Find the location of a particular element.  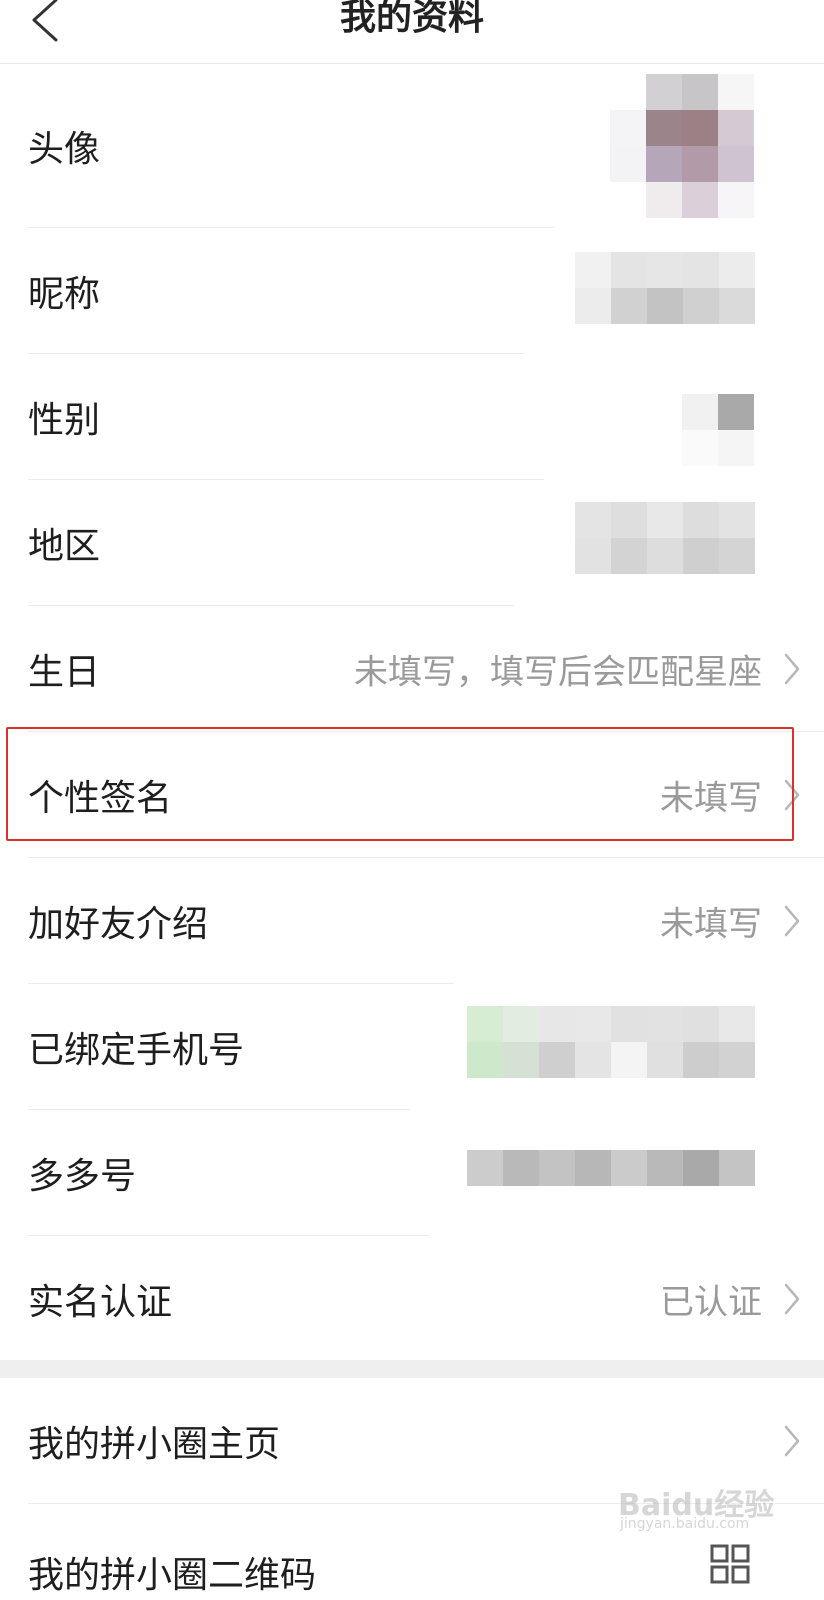

row-label: 我的拼小圈主页 is located at coordinates (154, 1444).